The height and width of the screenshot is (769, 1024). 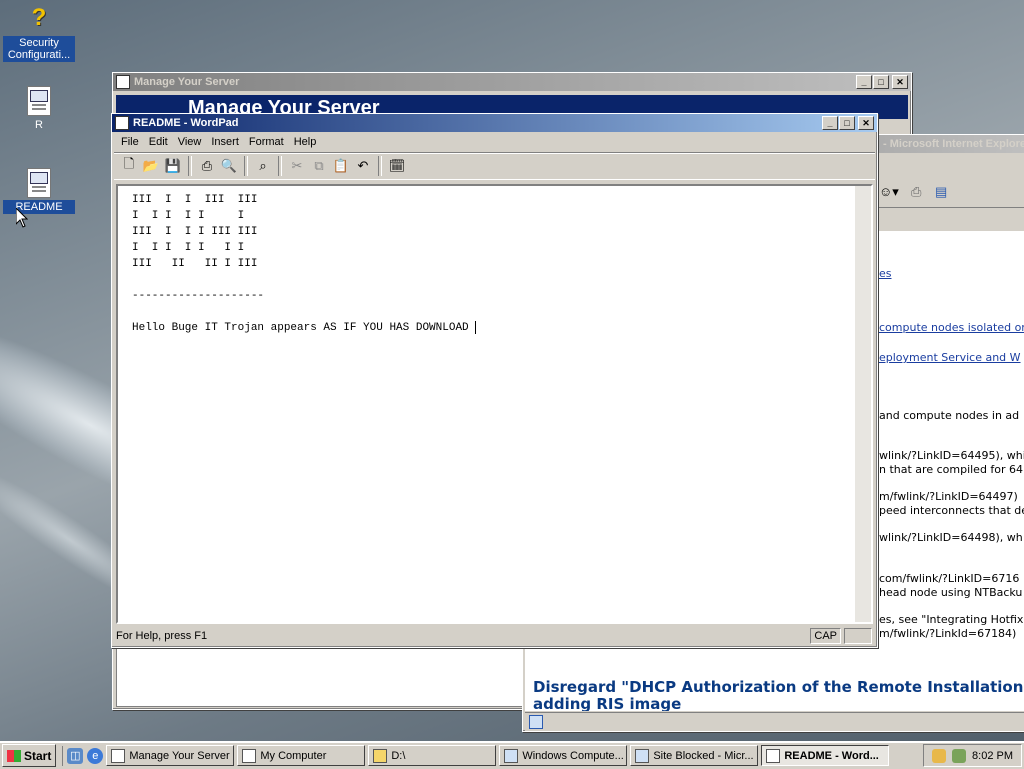 I want to click on new-icon: 🗋, so click(x=129, y=166).